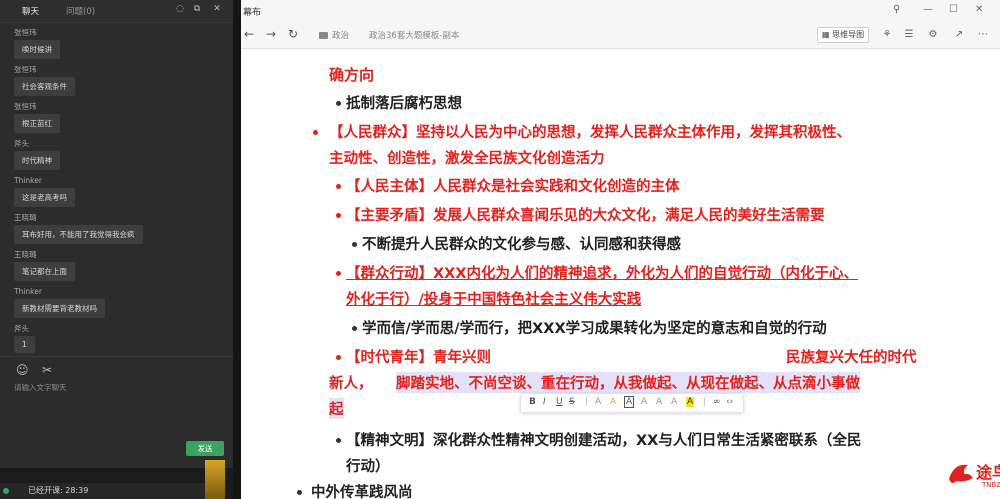 The height and width of the screenshot is (499, 1000). Describe the element at coordinates (351, 382) in the screenshot. I see `outline-line: 新人，` at that location.